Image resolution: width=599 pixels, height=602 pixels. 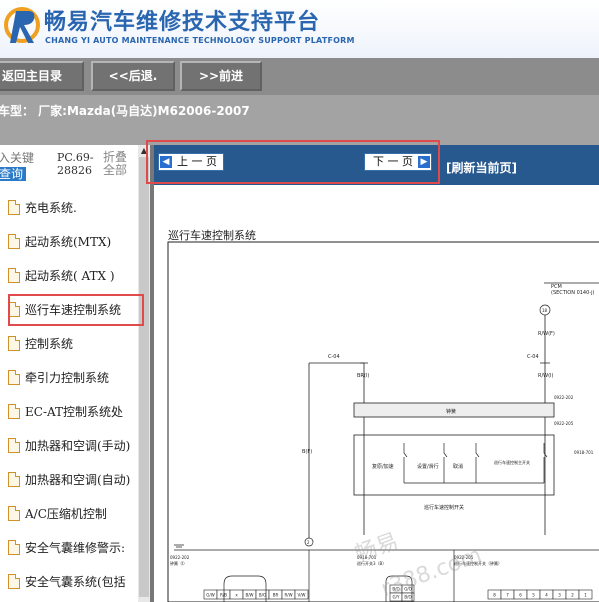 I want to click on tree-item: 充电系统., so click(x=72, y=208).